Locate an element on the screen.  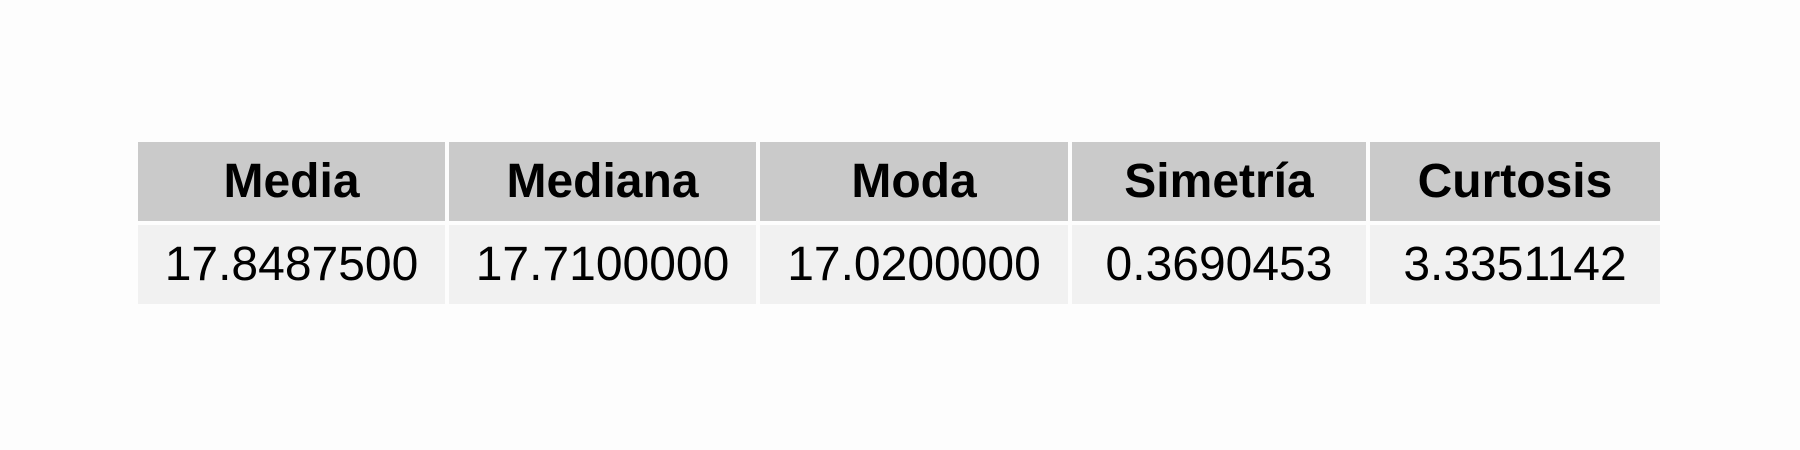
table-header-row: Media Mediana Moda Simetría Curtosis is located at coordinates (899, 181).